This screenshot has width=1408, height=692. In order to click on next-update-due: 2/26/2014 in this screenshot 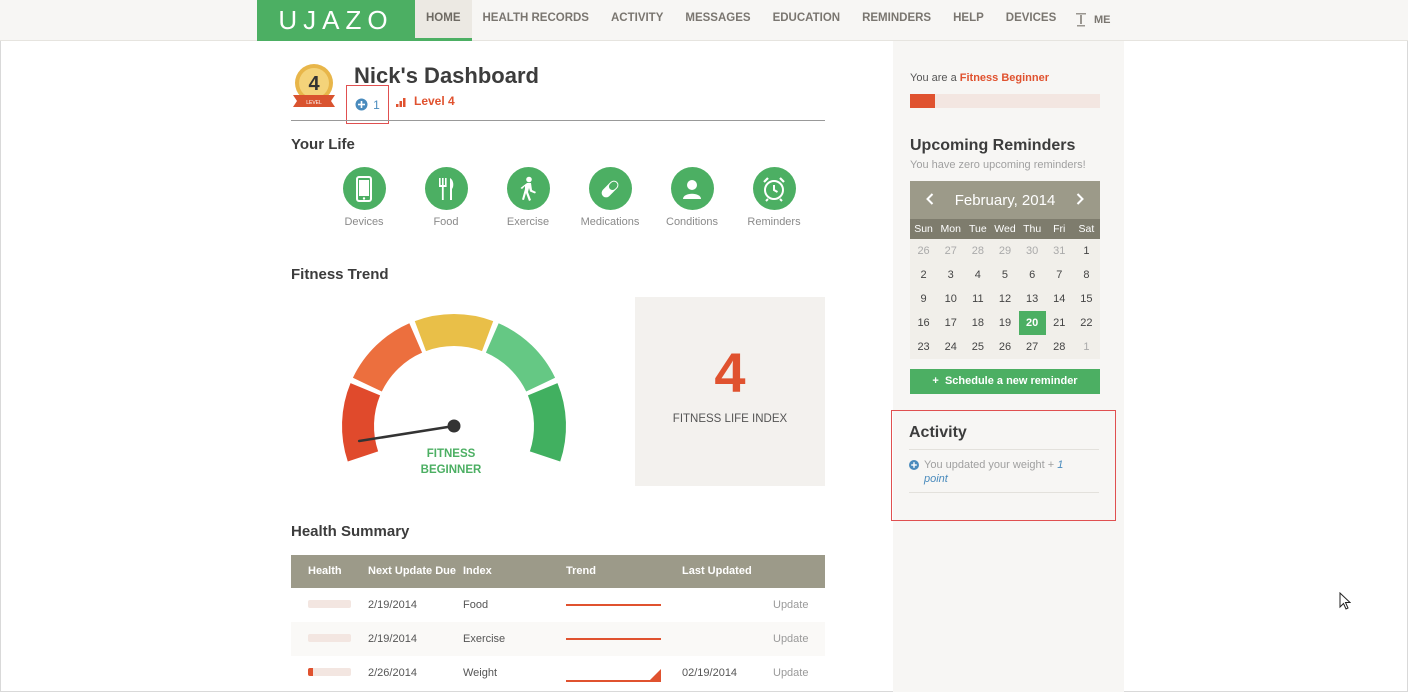, I will do `click(392, 673)`.